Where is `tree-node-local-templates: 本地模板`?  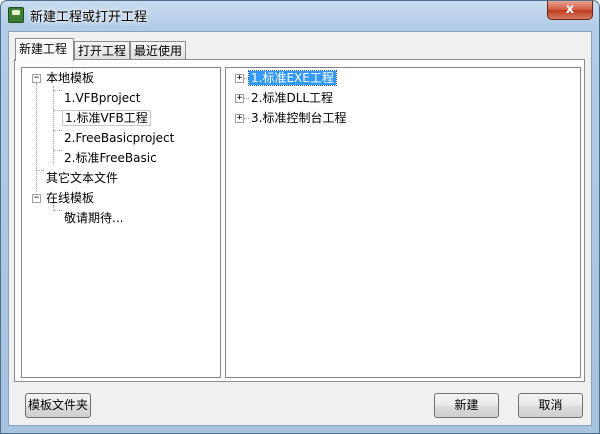 tree-node-local-templates: 本地模板 is located at coordinates (70, 78).